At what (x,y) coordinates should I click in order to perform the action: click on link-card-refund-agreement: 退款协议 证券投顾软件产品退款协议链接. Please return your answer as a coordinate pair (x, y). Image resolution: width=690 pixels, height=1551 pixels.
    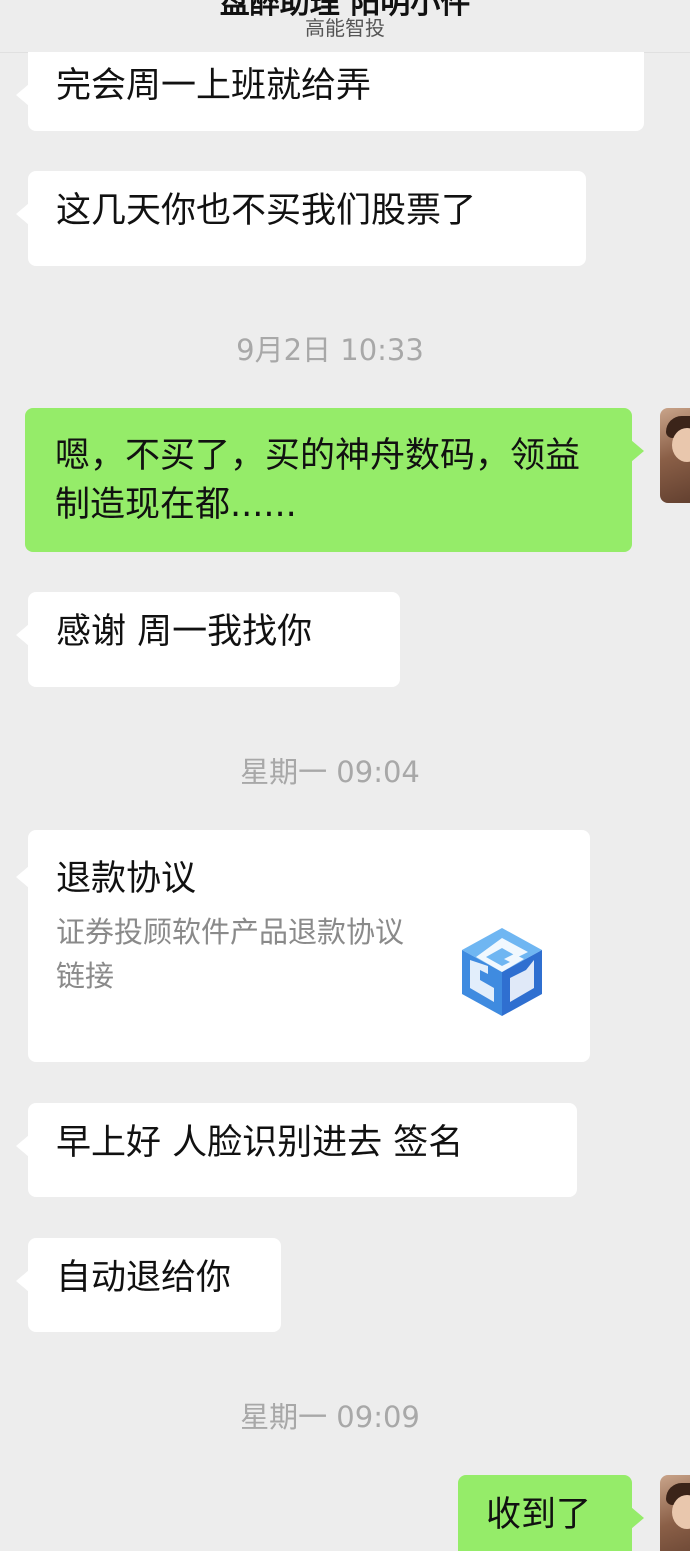
    Looking at the image, I should click on (303, 946).